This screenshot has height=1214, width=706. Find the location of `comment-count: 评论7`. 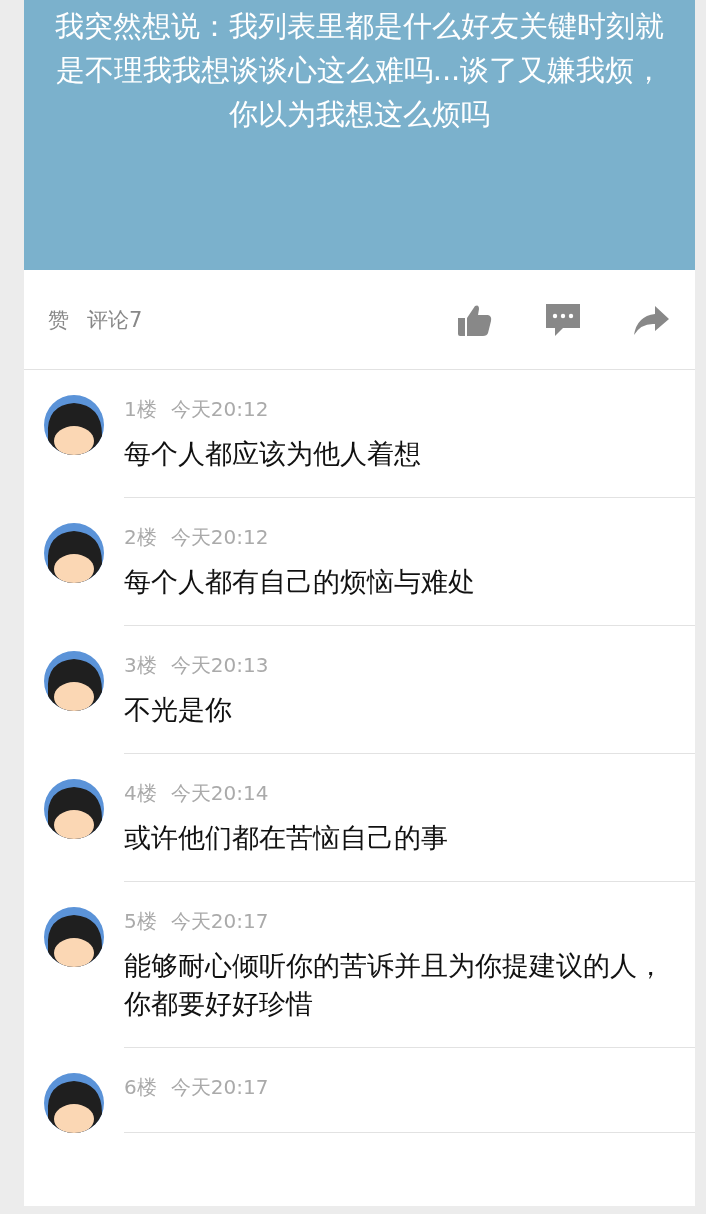

comment-count: 评论7 is located at coordinates (115, 319).